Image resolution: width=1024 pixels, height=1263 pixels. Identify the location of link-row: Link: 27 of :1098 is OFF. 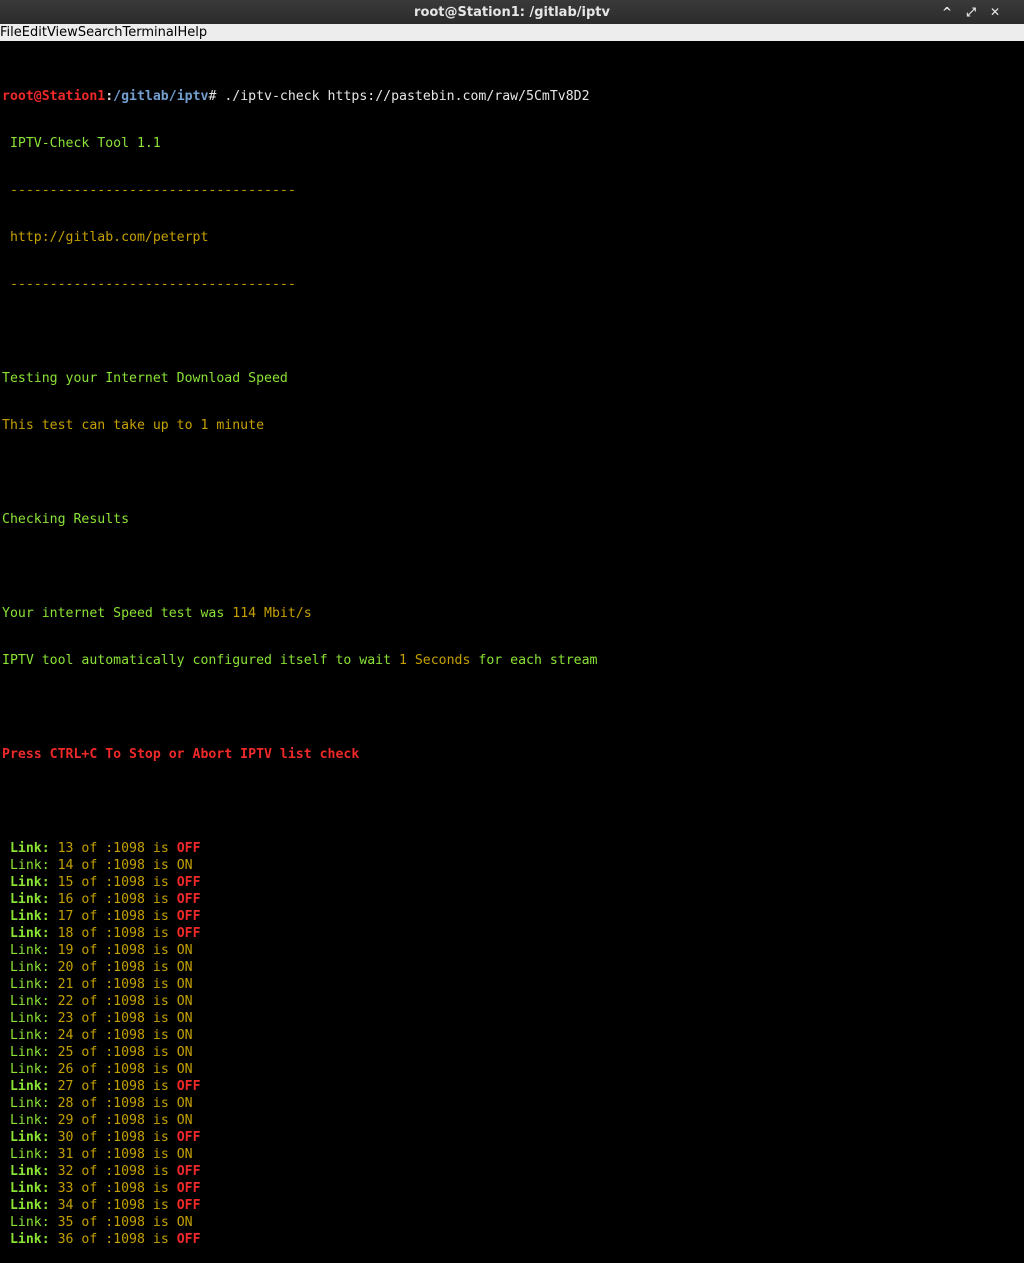
(513, 1086).